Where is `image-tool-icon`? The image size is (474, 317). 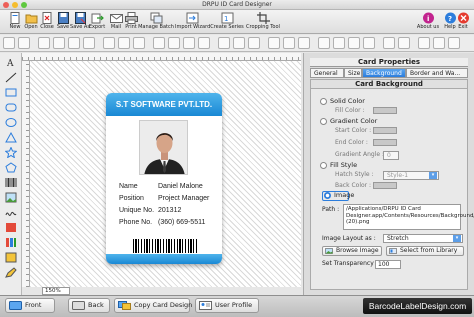 image-tool-icon is located at coordinates (11, 197).